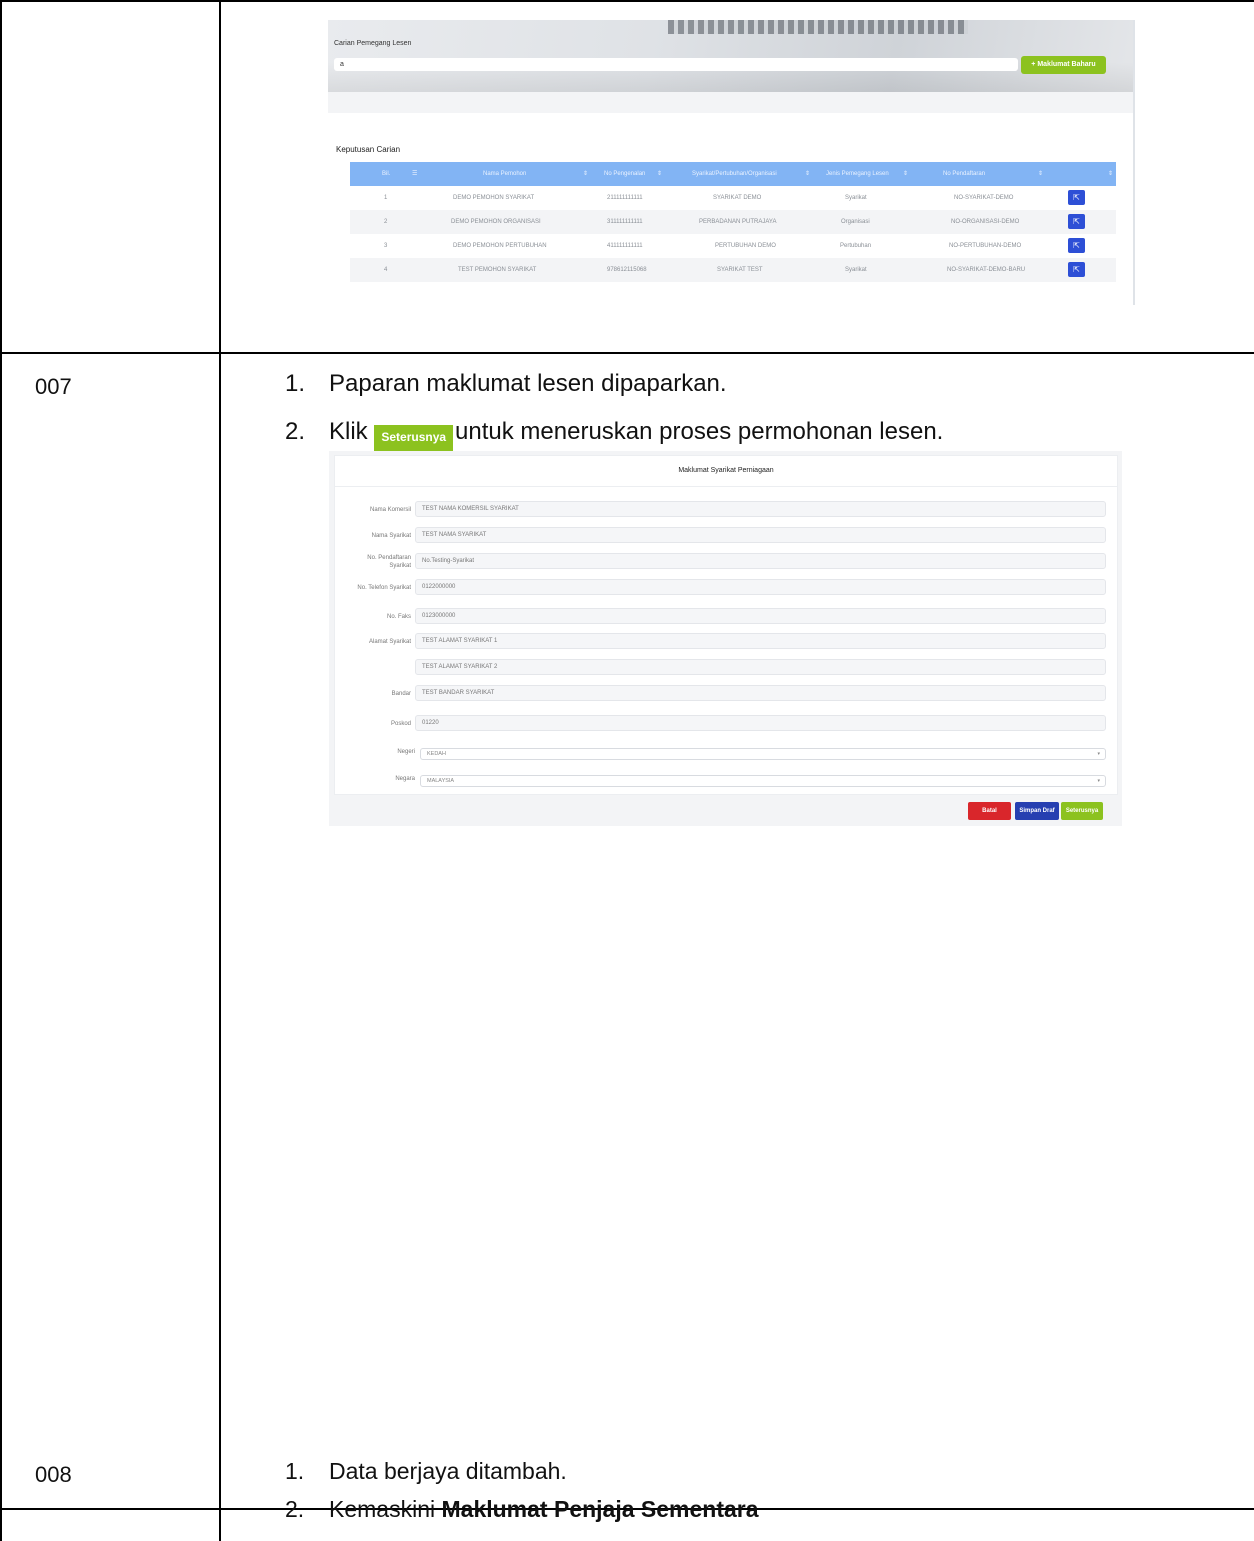  What do you see at coordinates (386, 174) in the screenshot?
I see `col-bil: Bil.` at bounding box center [386, 174].